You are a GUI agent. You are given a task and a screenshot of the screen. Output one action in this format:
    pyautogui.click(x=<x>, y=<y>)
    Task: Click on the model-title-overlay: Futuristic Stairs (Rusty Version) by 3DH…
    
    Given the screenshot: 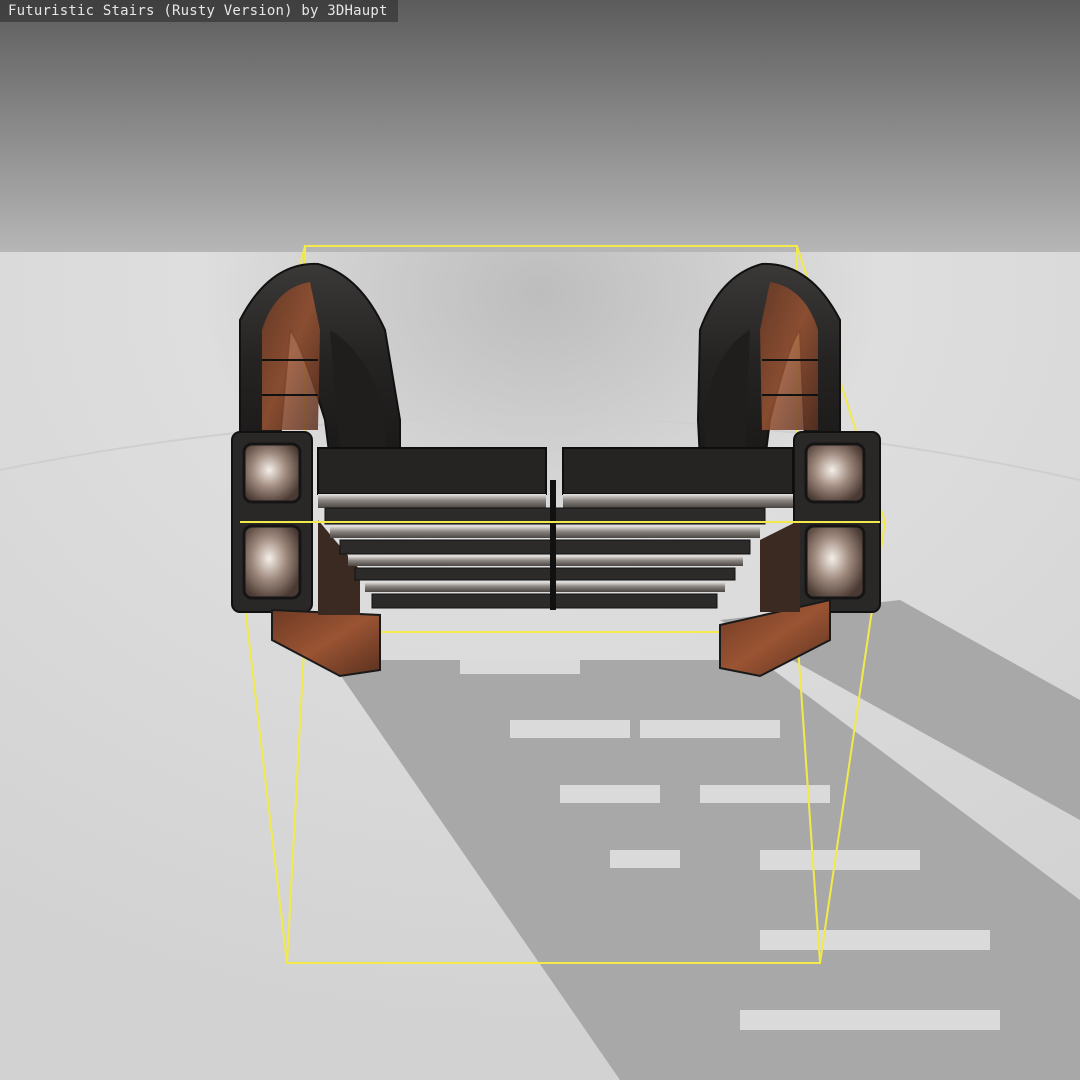 What is the action you would take?
    pyautogui.click(x=199, y=11)
    